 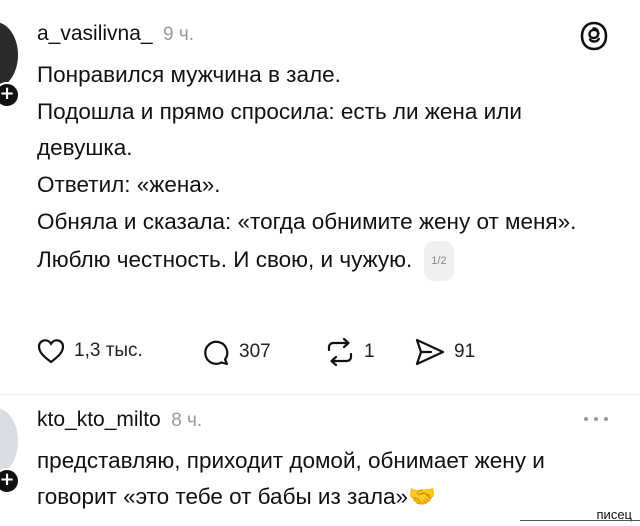 What do you see at coordinates (225, 259) in the screenshot?
I see `post-line-text: Люблю честность. И свою, и чужую.` at bounding box center [225, 259].